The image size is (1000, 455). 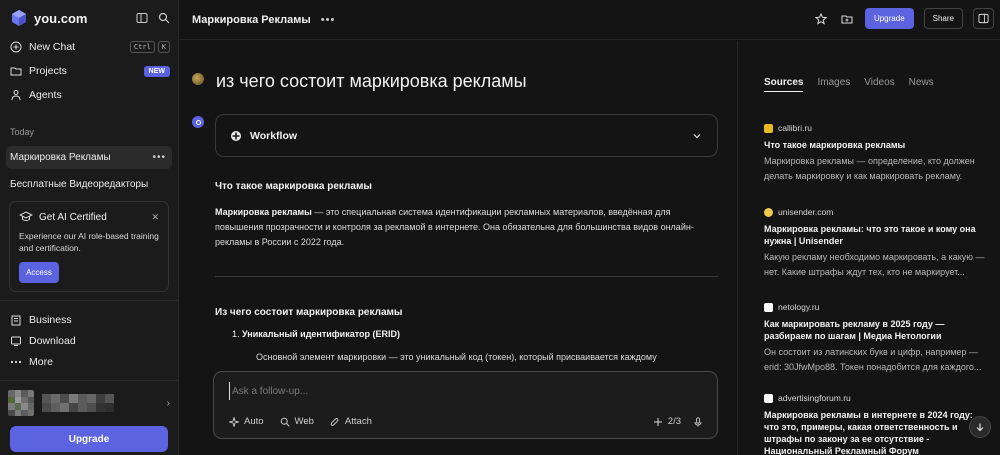 I want to click on access-button: Access, so click(x=39, y=272).